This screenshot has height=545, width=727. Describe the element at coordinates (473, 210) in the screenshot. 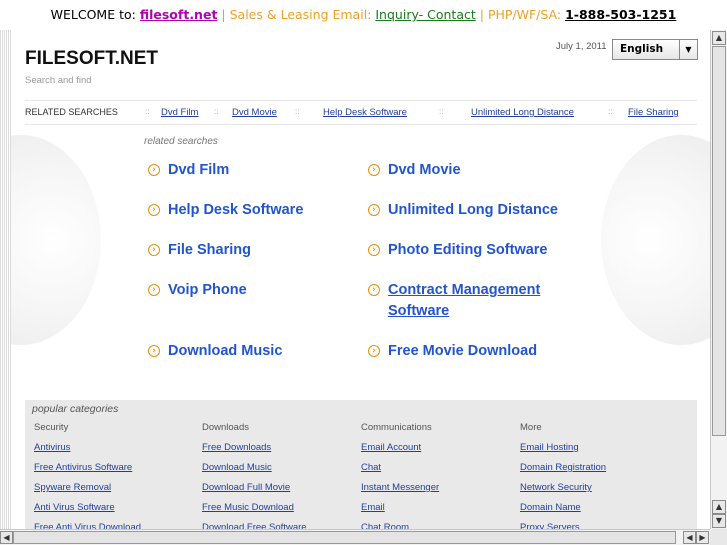

I see `related-link: Unlimited Long Distance` at that location.